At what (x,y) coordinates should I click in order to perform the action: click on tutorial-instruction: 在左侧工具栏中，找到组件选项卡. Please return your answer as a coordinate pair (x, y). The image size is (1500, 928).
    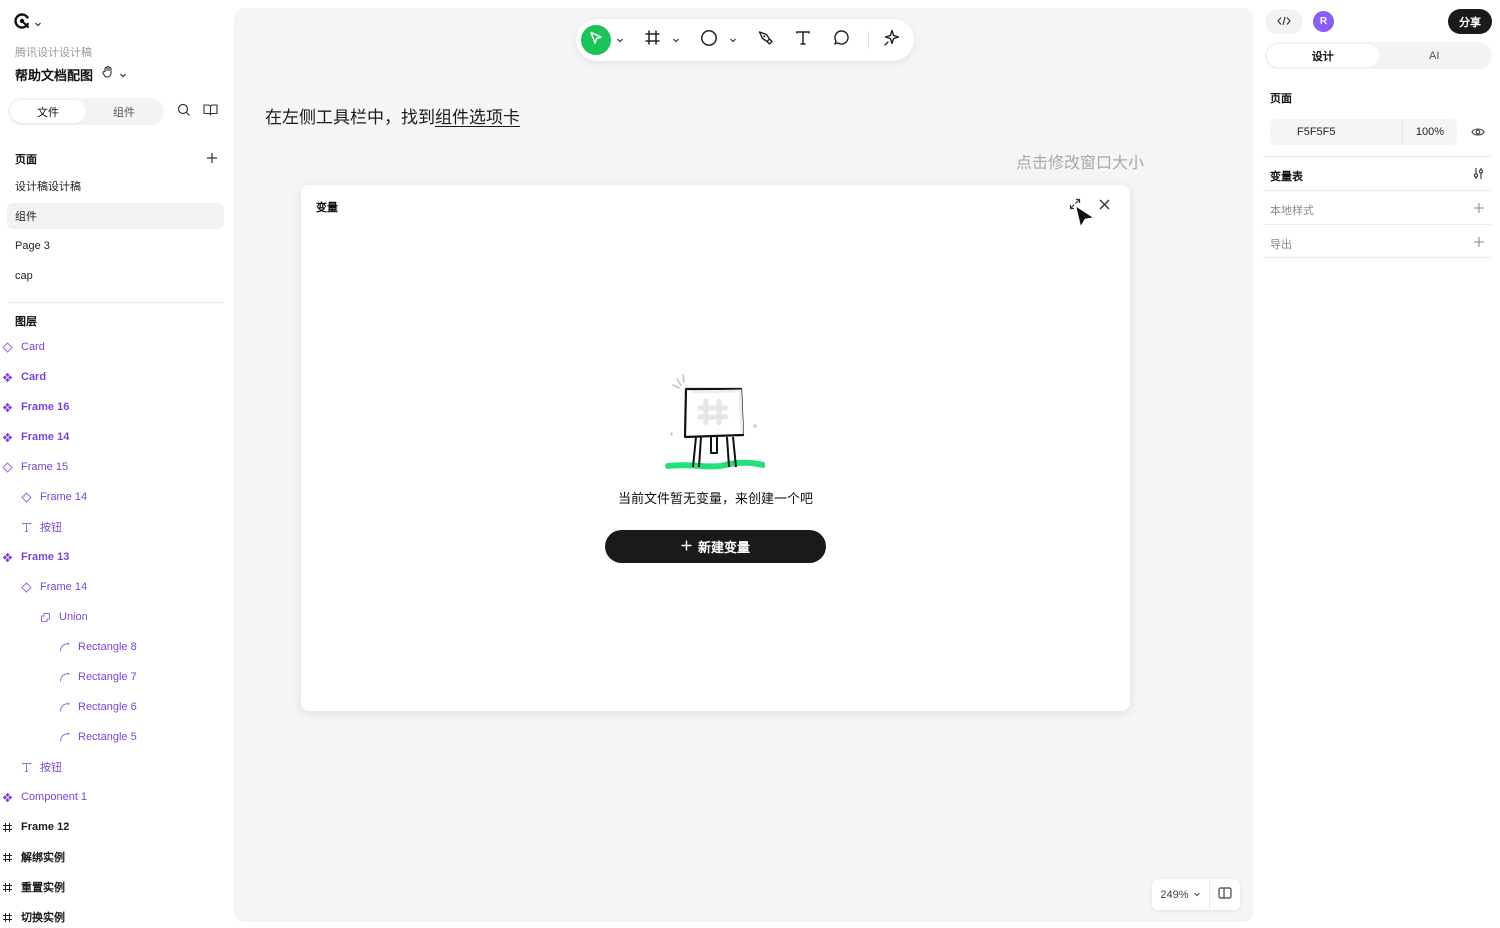
    Looking at the image, I should click on (392, 115).